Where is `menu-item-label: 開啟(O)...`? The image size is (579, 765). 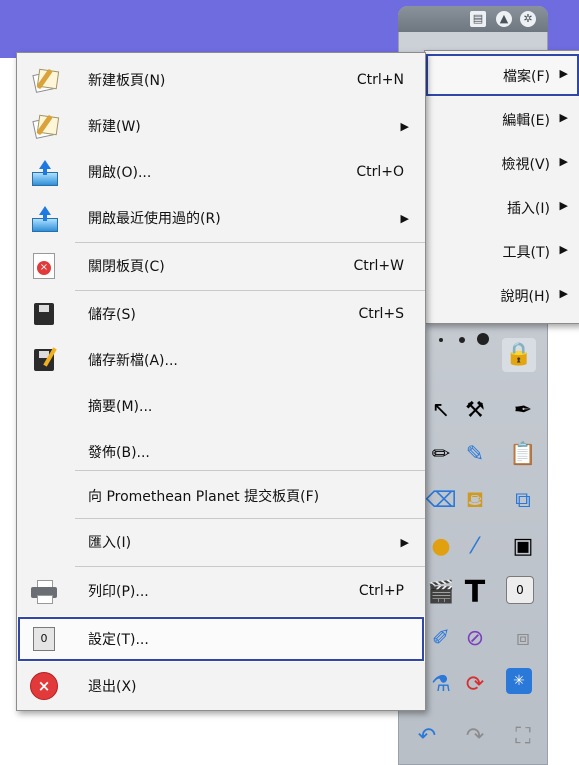 menu-item-label: 開啟(O)... is located at coordinates (120, 173).